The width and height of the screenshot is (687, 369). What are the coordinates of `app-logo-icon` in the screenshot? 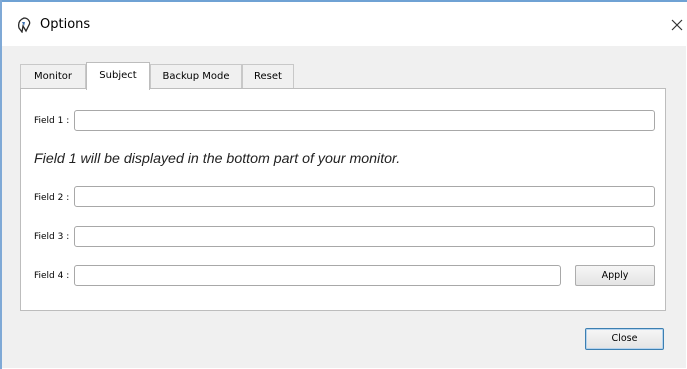 It's located at (24, 25).